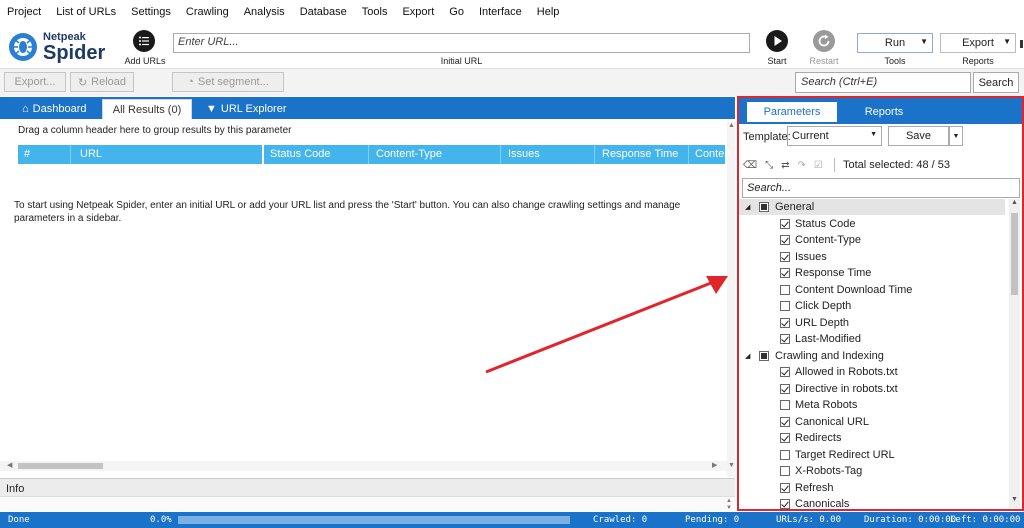  Describe the element at coordinates (548, 12) in the screenshot. I see `menu-item-help: Help` at that location.